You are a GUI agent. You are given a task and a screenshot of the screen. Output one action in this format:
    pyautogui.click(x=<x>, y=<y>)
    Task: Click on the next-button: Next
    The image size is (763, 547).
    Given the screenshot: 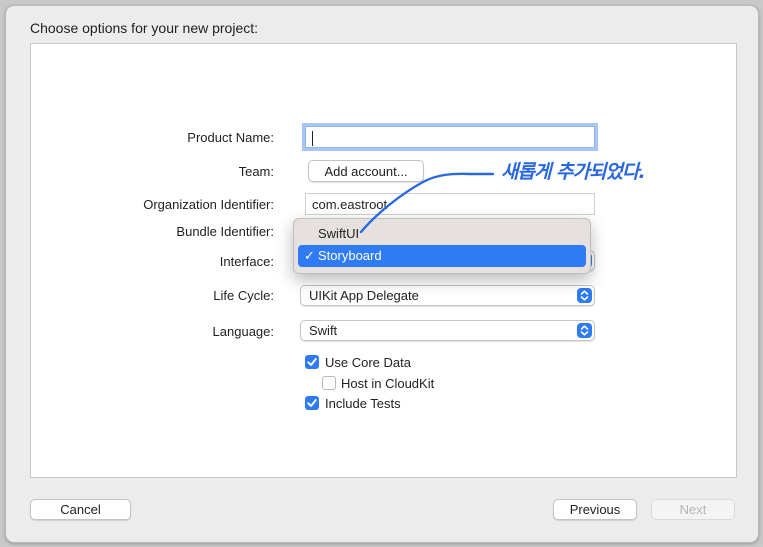 What is the action you would take?
    pyautogui.click(x=693, y=509)
    